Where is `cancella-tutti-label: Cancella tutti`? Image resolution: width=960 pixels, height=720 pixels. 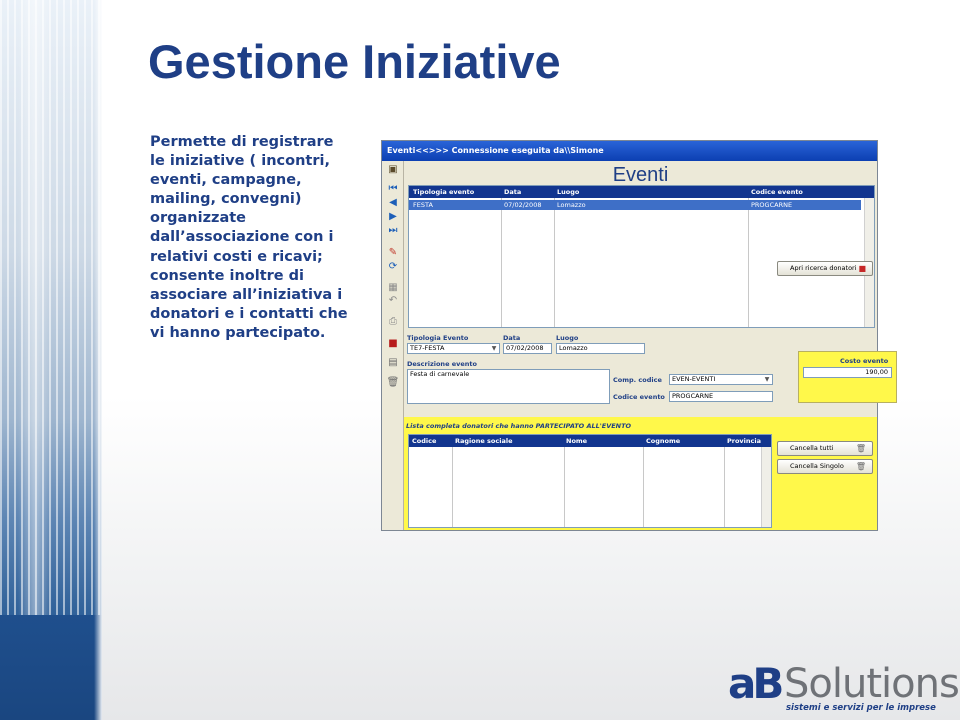 cancella-tutti-label: Cancella tutti is located at coordinates (812, 448).